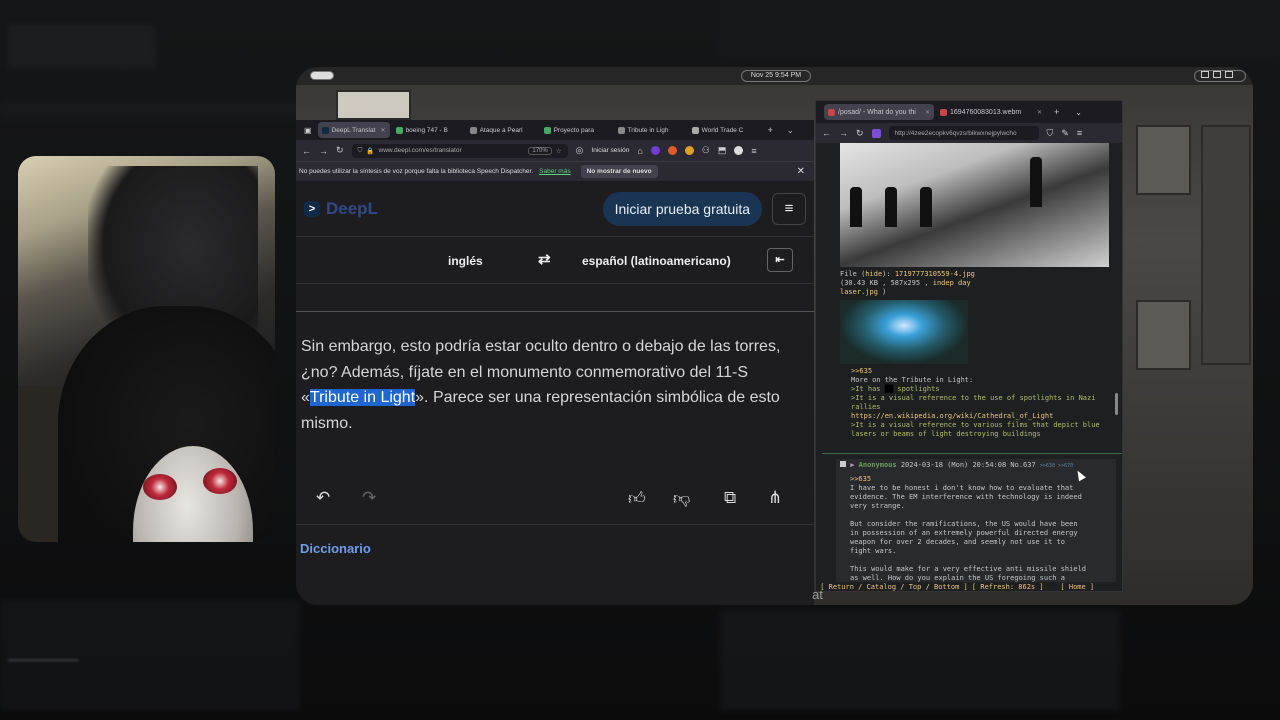 The image size is (1280, 720). Describe the element at coordinates (789, 209) in the screenshot. I see `hamburger-menu-button: ≡` at that location.